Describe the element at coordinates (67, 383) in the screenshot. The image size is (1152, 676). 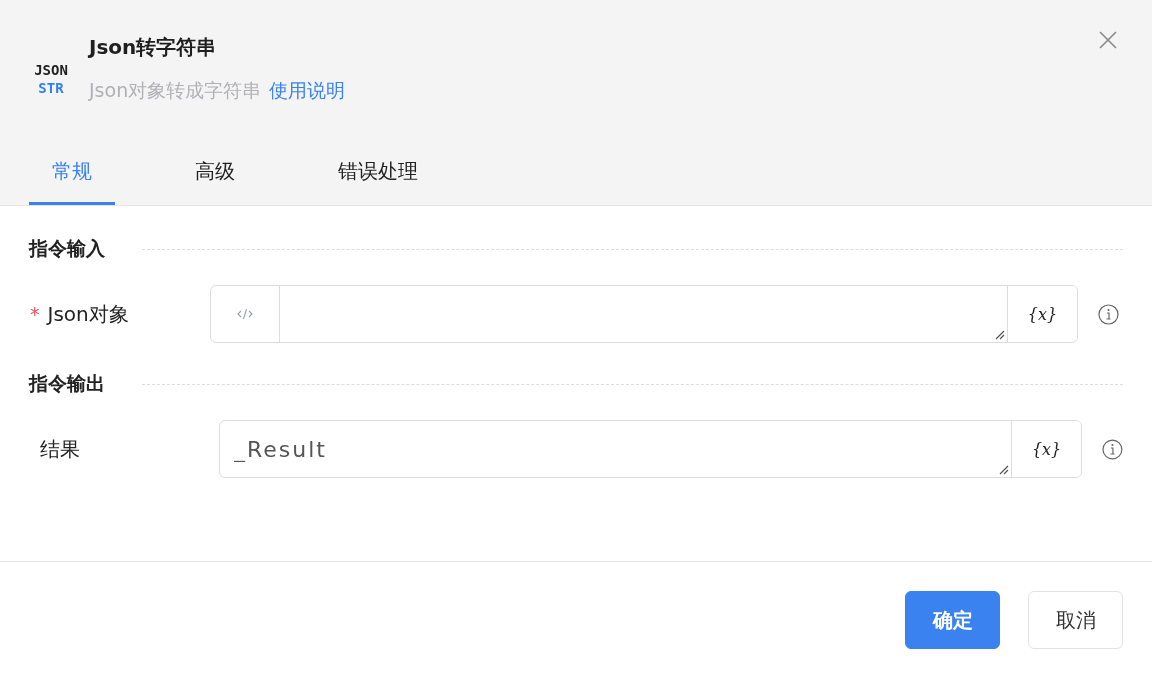
I see `section-title: 指令输出` at that location.